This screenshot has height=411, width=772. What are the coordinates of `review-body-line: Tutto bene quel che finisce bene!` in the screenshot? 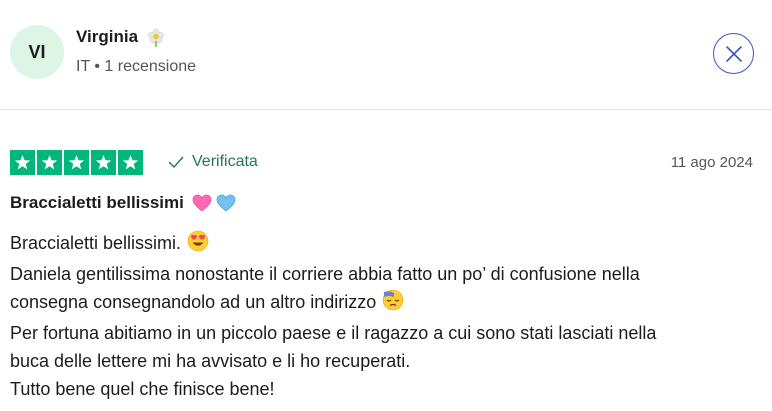 It's located at (142, 389).